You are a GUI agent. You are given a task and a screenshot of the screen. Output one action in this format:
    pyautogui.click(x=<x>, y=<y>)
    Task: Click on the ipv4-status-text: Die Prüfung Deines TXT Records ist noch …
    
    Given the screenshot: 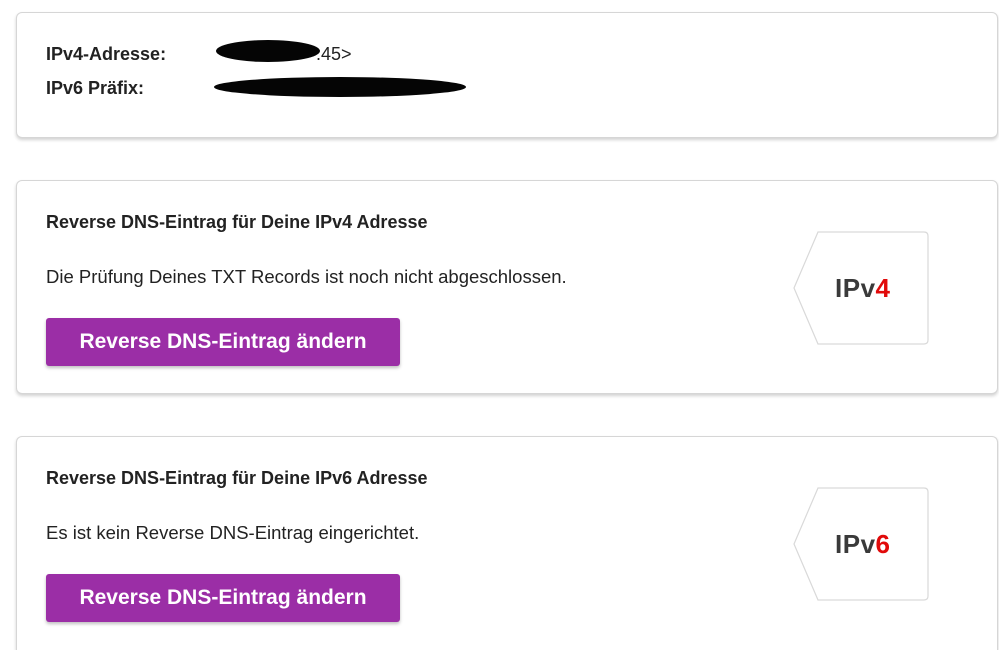 What is the action you would take?
    pyautogui.click(x=306, y=276)
    